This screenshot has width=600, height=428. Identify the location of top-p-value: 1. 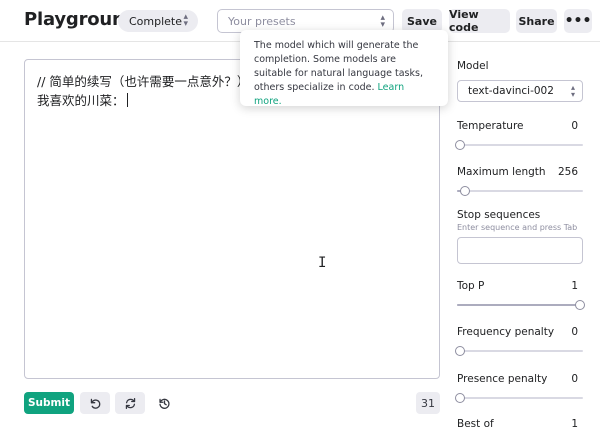
(574, 286).